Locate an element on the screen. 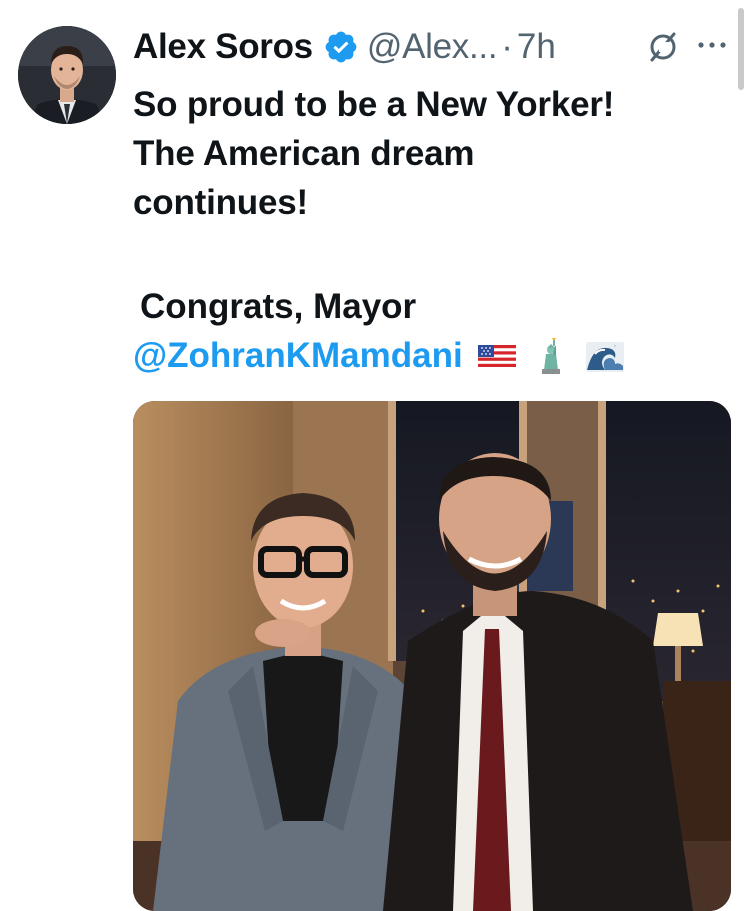  tweet-header: Alex Soros @Alex... · 7h is located at coordinates (344, 47).